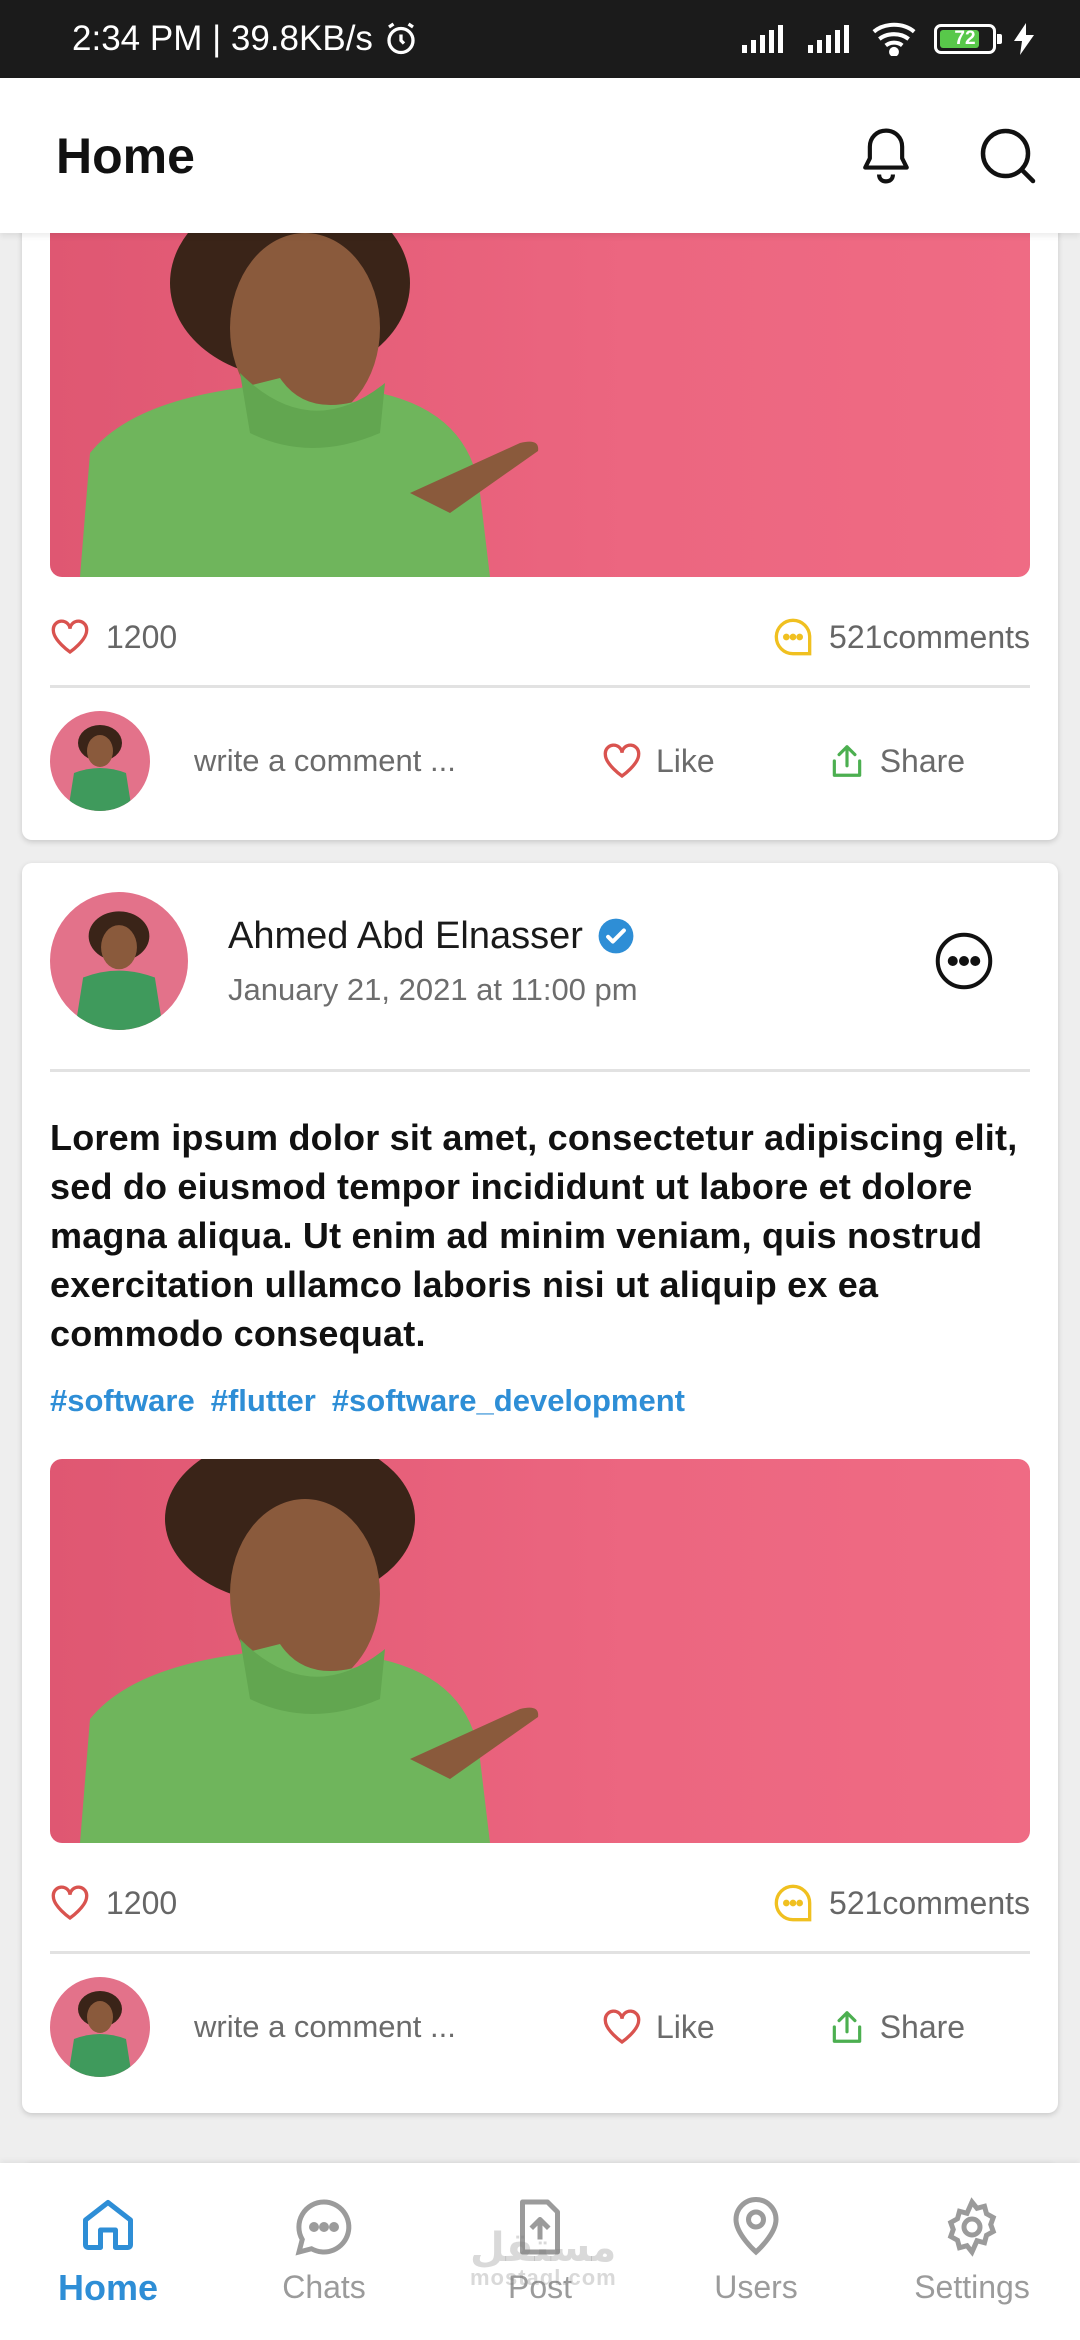 The width and height of the screenshot is (1080, 2340). I want to click on nav-label: Post, so click(540, 2287).